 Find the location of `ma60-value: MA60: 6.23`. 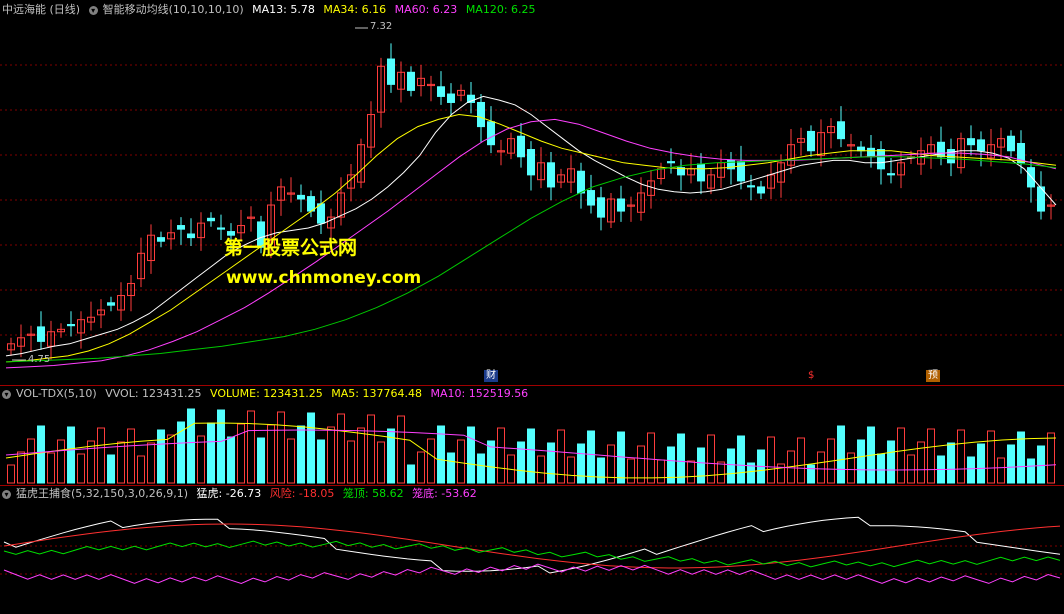

ma60-value: MA60: 6.23 is located at coordinates (426, 9).